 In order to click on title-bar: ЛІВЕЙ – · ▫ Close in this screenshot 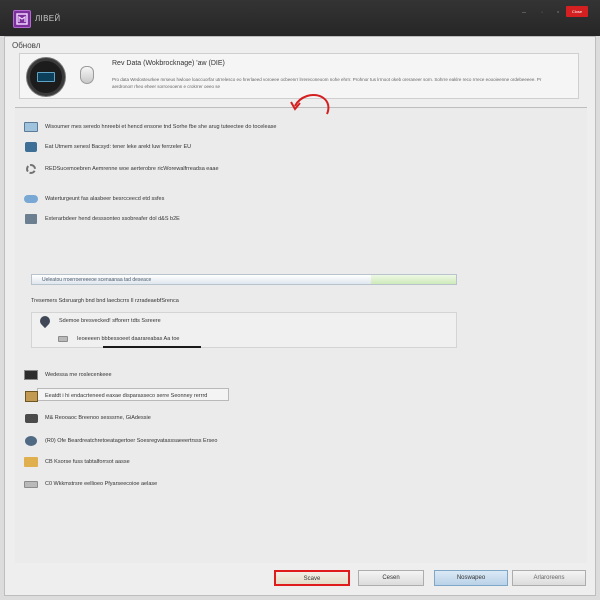, I will do `click(300, 18)`.